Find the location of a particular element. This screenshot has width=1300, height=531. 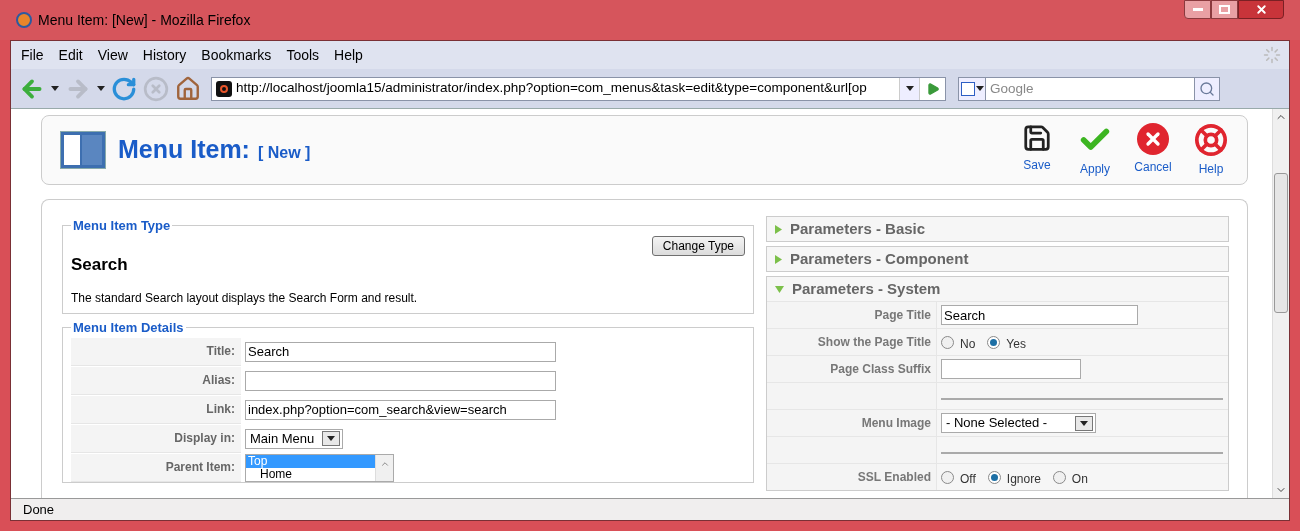

panel-toggle: Parameters - Basic is located at coordinates (997, 229).